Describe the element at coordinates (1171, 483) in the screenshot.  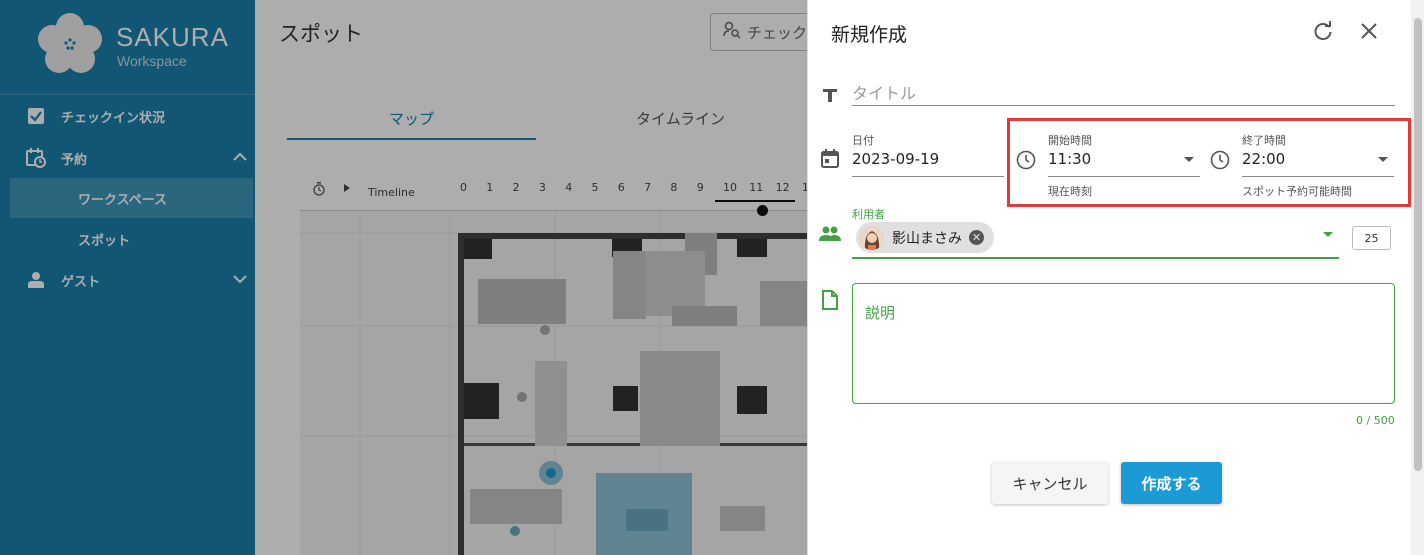
I see `create-button: 作成する` at that location.